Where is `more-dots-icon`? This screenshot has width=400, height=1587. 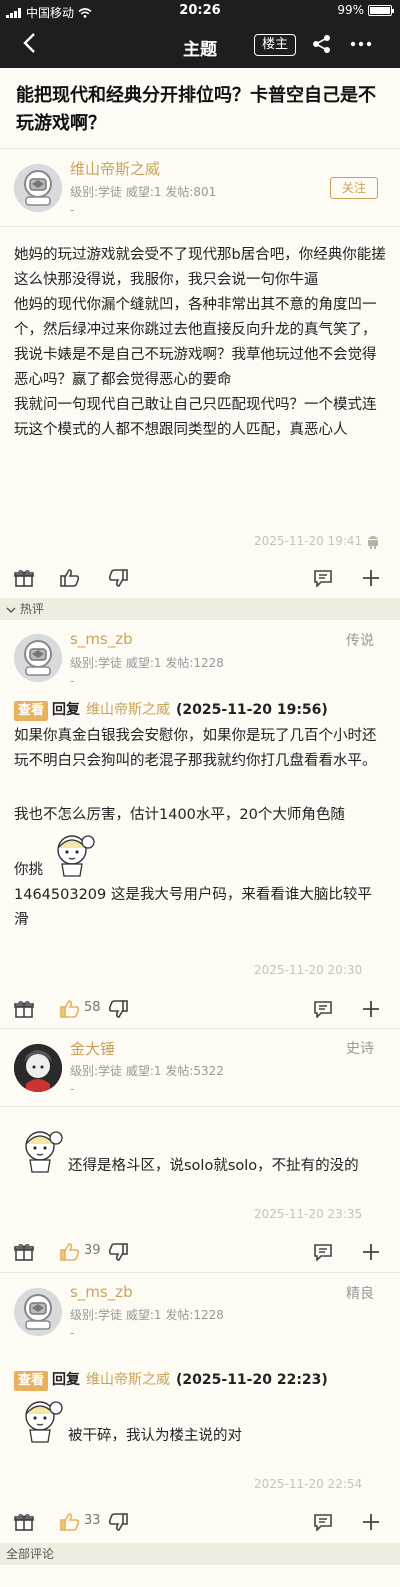 more-dots-icon is located at coordinates (361, 44).